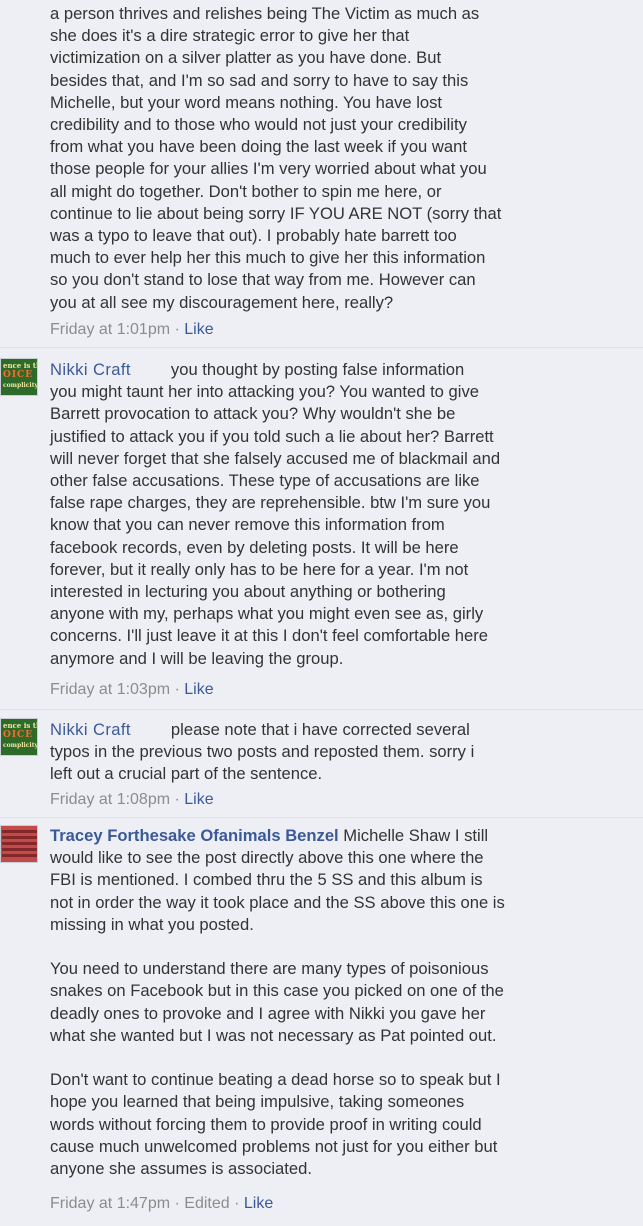 Image resolution: width=643 pixels, height=1226 pixels. Describe the element at coordinates (194, 835) in the screenshot. I see `comment-author-link: Tracey Forthesake Ofanimals Benzel` at that location.